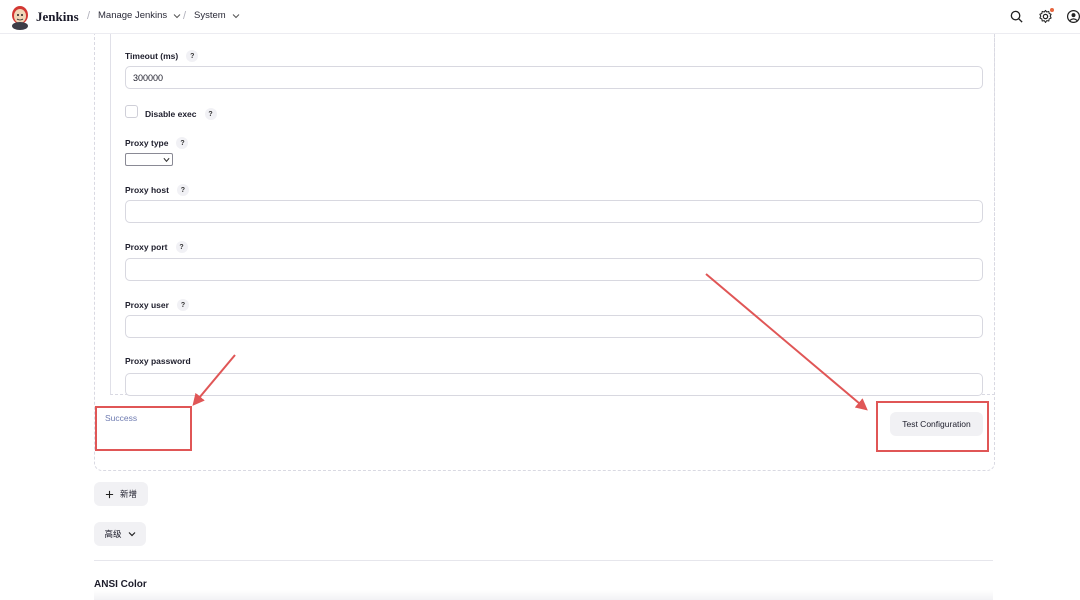  Describe the element at coordinates (147, 143) in the screenshot. I see `proxy-type-label: Proxy type` at that location.